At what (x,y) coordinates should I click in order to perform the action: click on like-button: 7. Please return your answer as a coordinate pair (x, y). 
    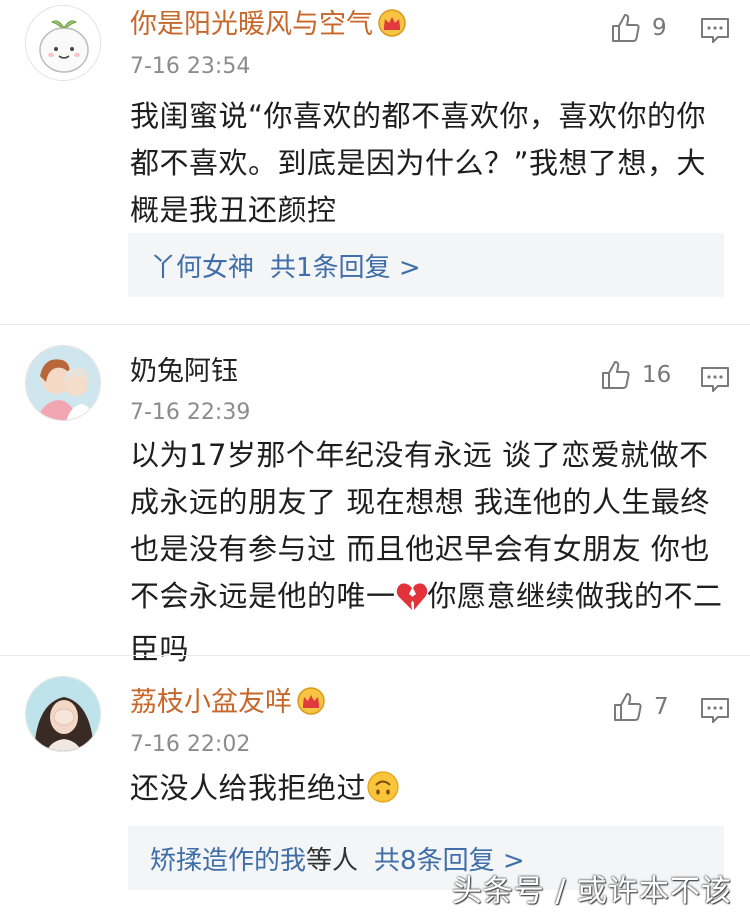
    Looking at the image, I should click on (640, 707).